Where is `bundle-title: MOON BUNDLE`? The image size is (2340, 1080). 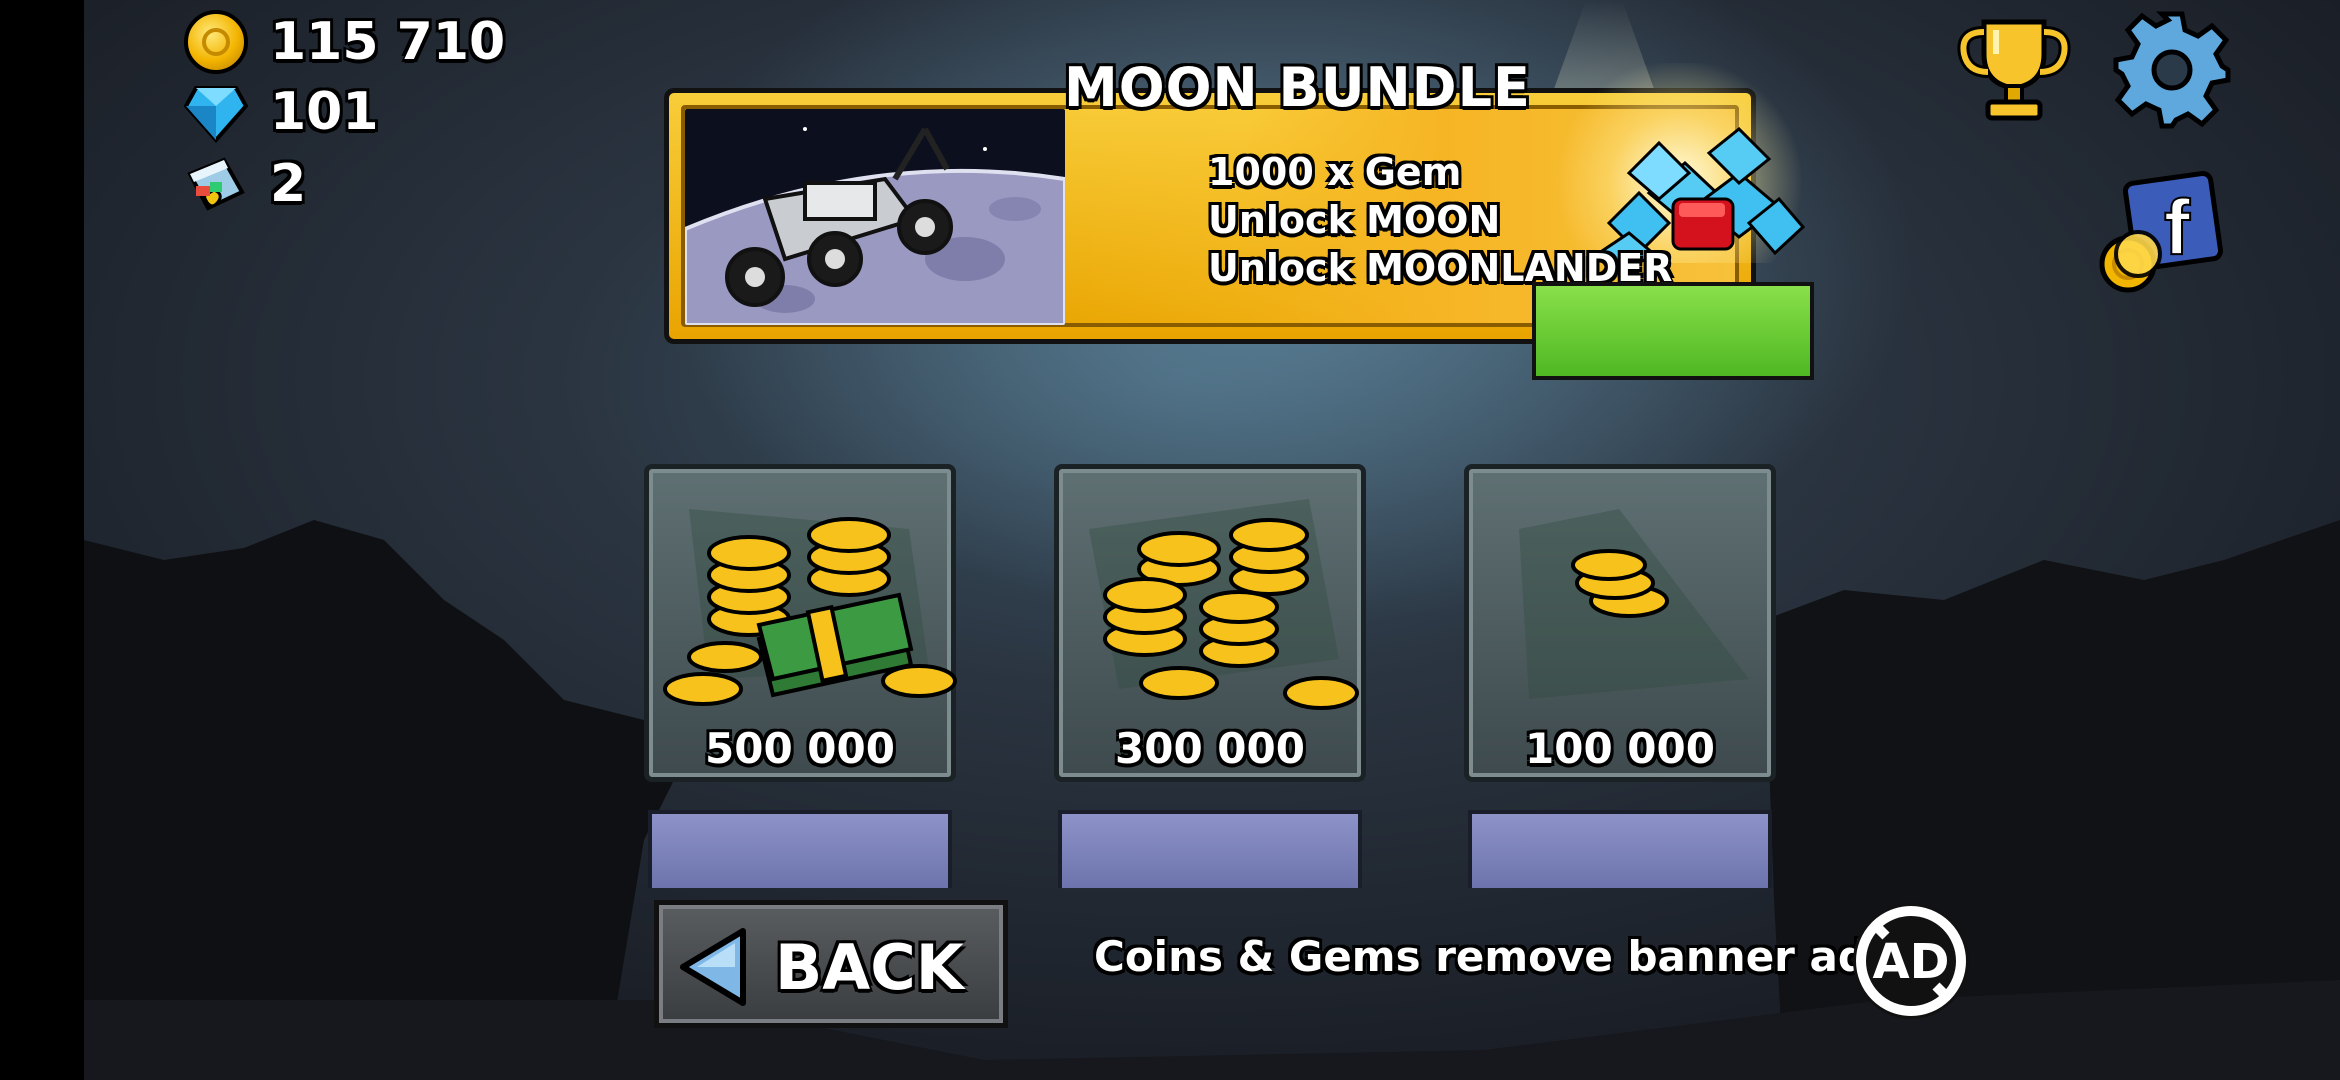
bundle-title: MOON BUNDLE is located at coordinates (1297, 87).